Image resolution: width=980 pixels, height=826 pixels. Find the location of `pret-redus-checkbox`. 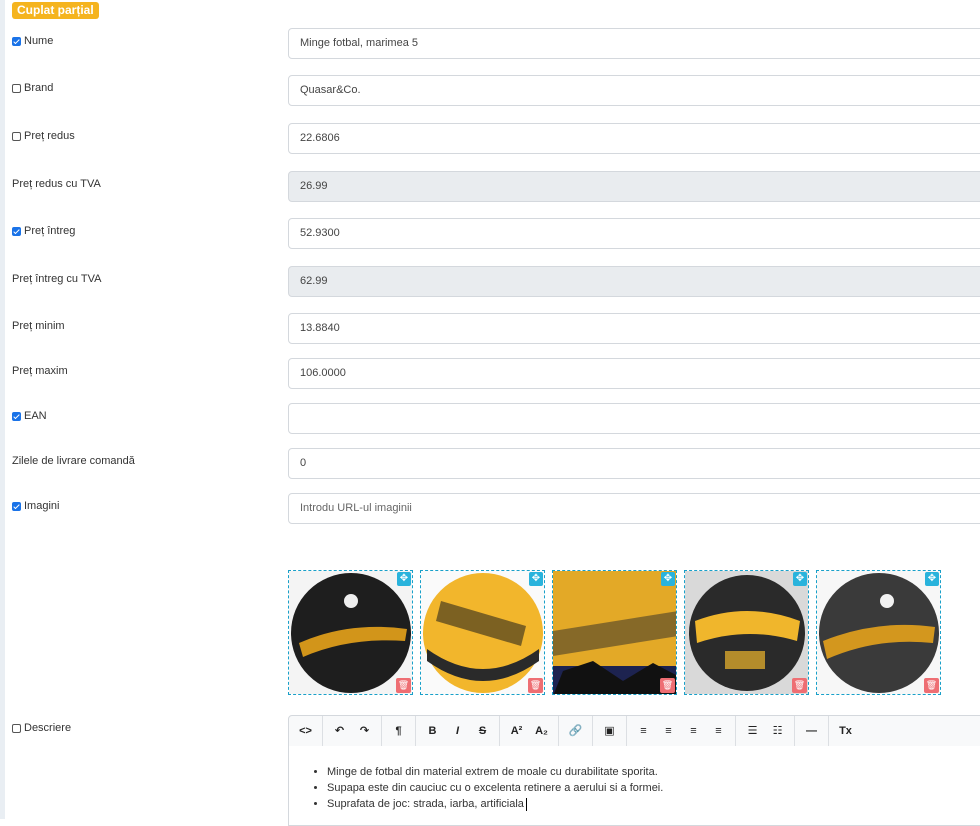

pret-redus-checkbox is located at coordinates (16, 136).